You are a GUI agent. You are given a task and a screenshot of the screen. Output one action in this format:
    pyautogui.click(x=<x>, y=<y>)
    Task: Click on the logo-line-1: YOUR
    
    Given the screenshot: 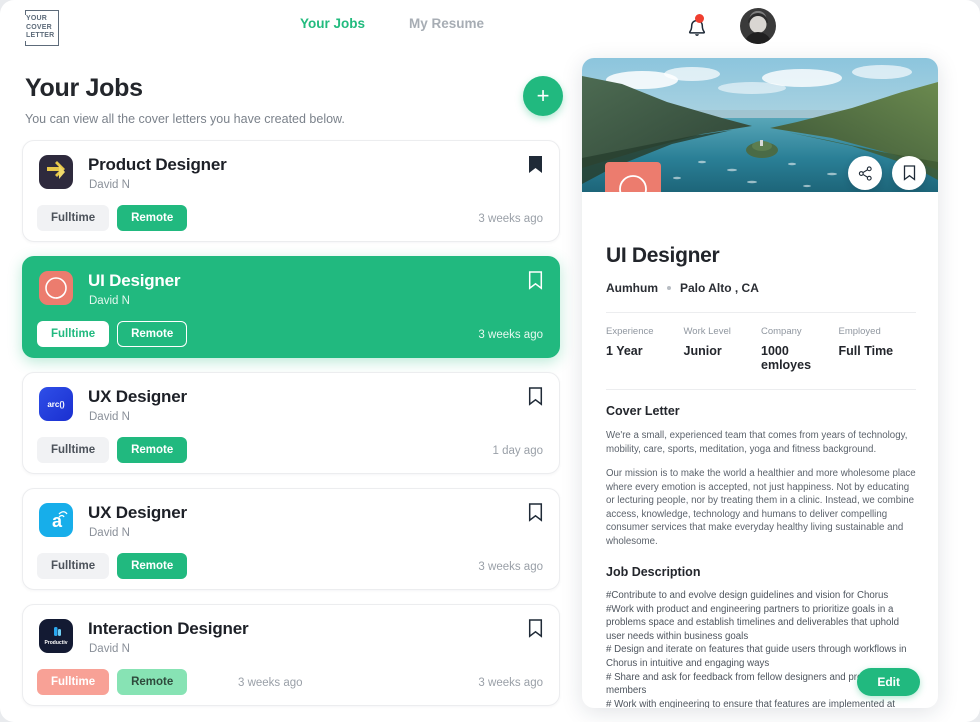 What is the action you would take?
    pyautogui.click(x=37, y=19)
    